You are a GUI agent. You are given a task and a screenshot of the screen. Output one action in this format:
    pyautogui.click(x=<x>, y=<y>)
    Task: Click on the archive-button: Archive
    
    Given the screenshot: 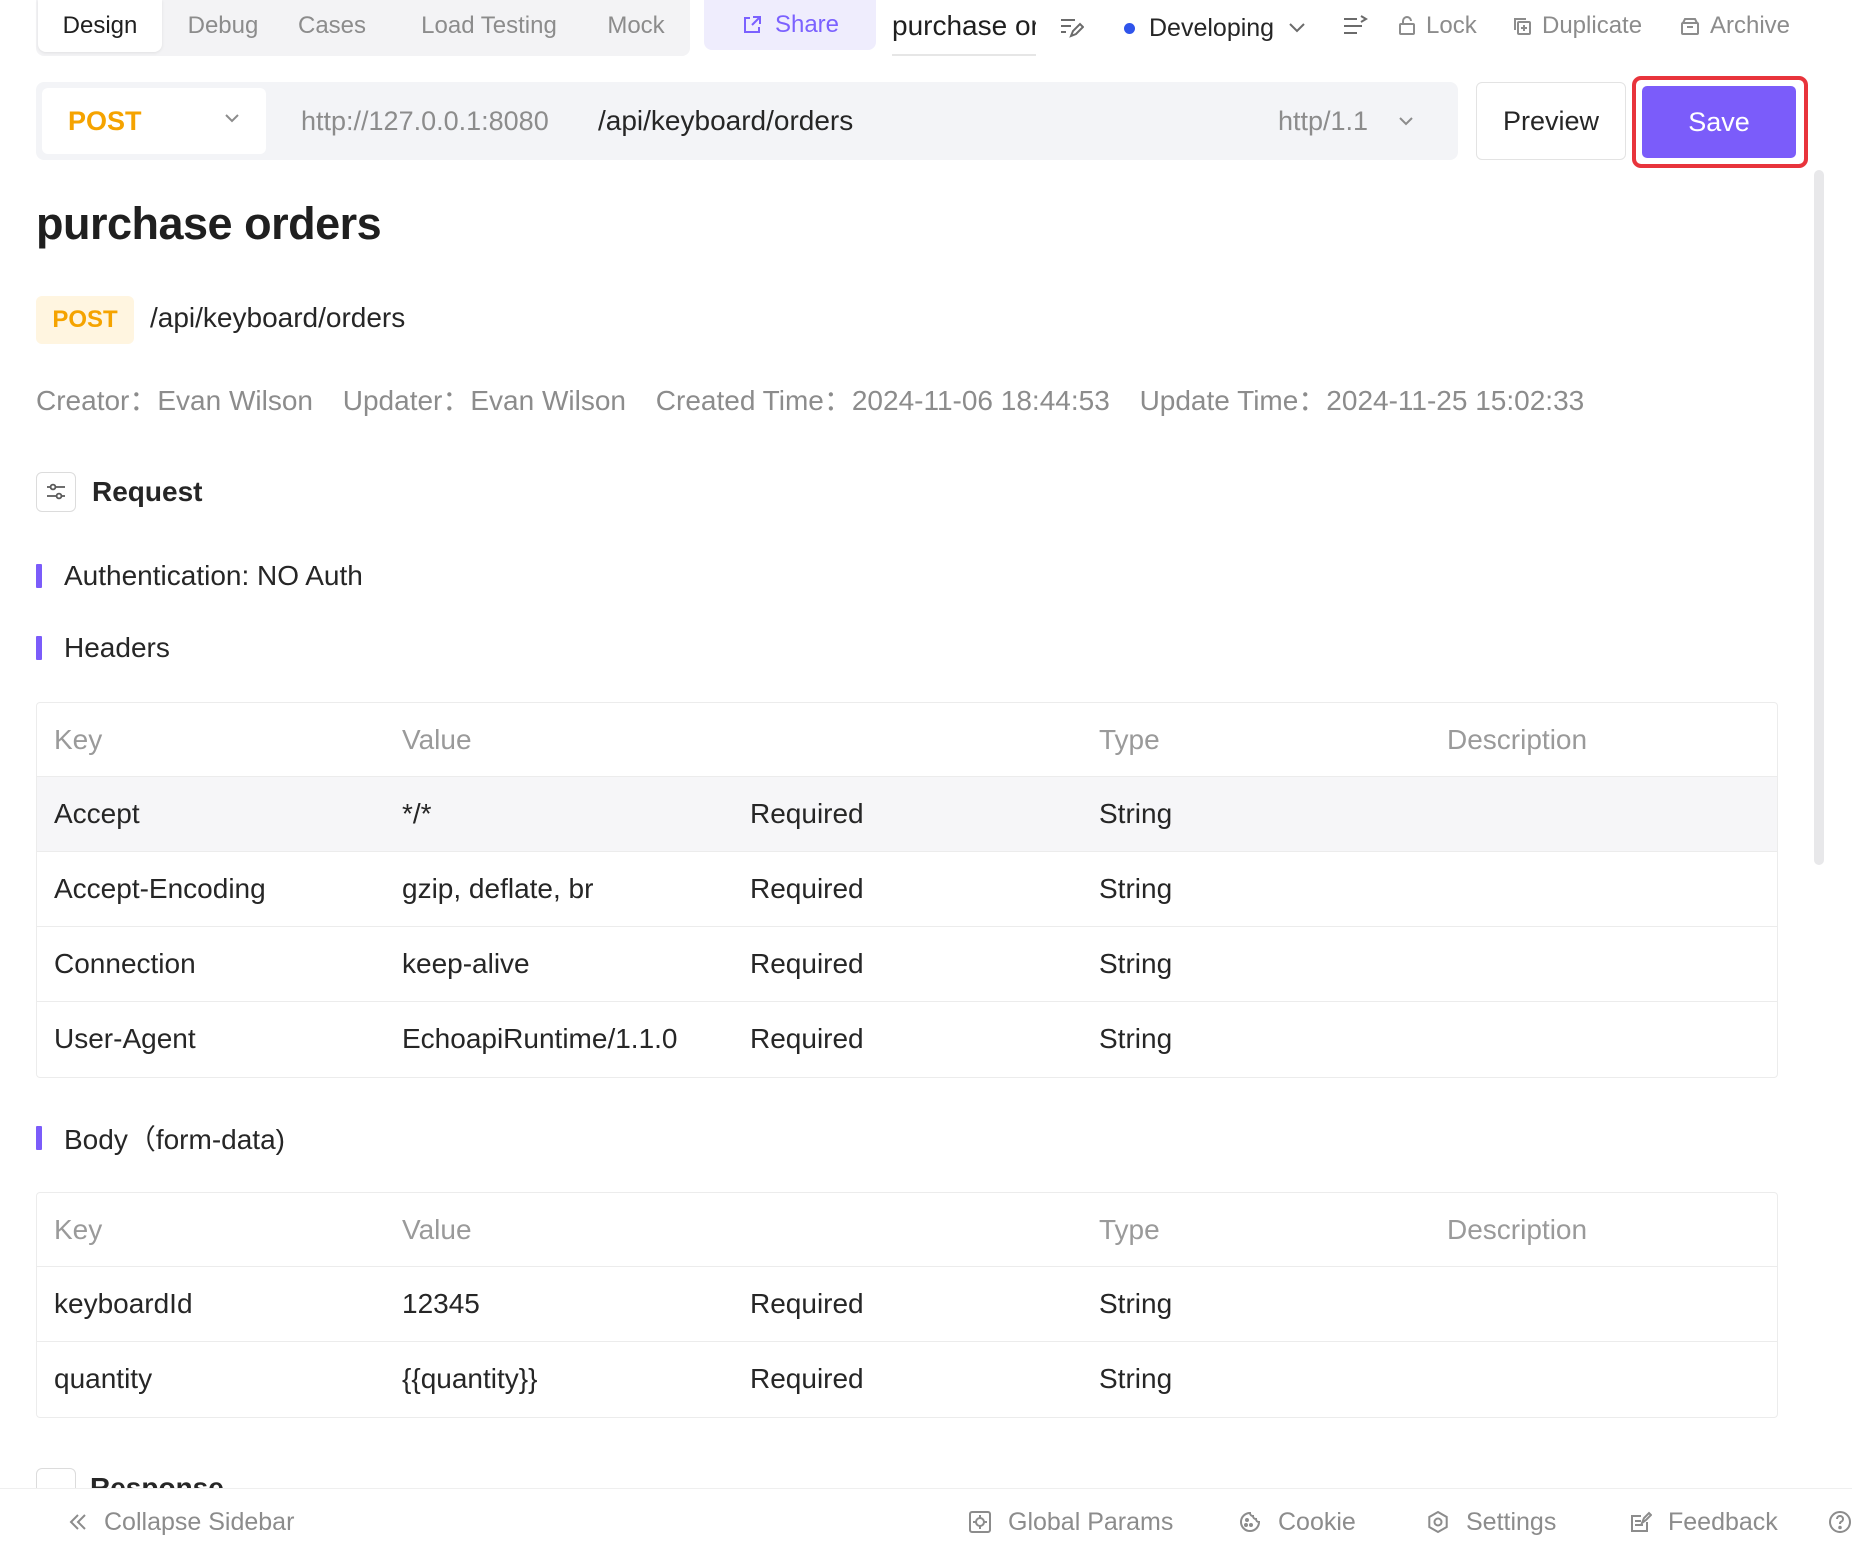 What is the action you would take?
    pyautogui.click(x=1735, y=26)
    